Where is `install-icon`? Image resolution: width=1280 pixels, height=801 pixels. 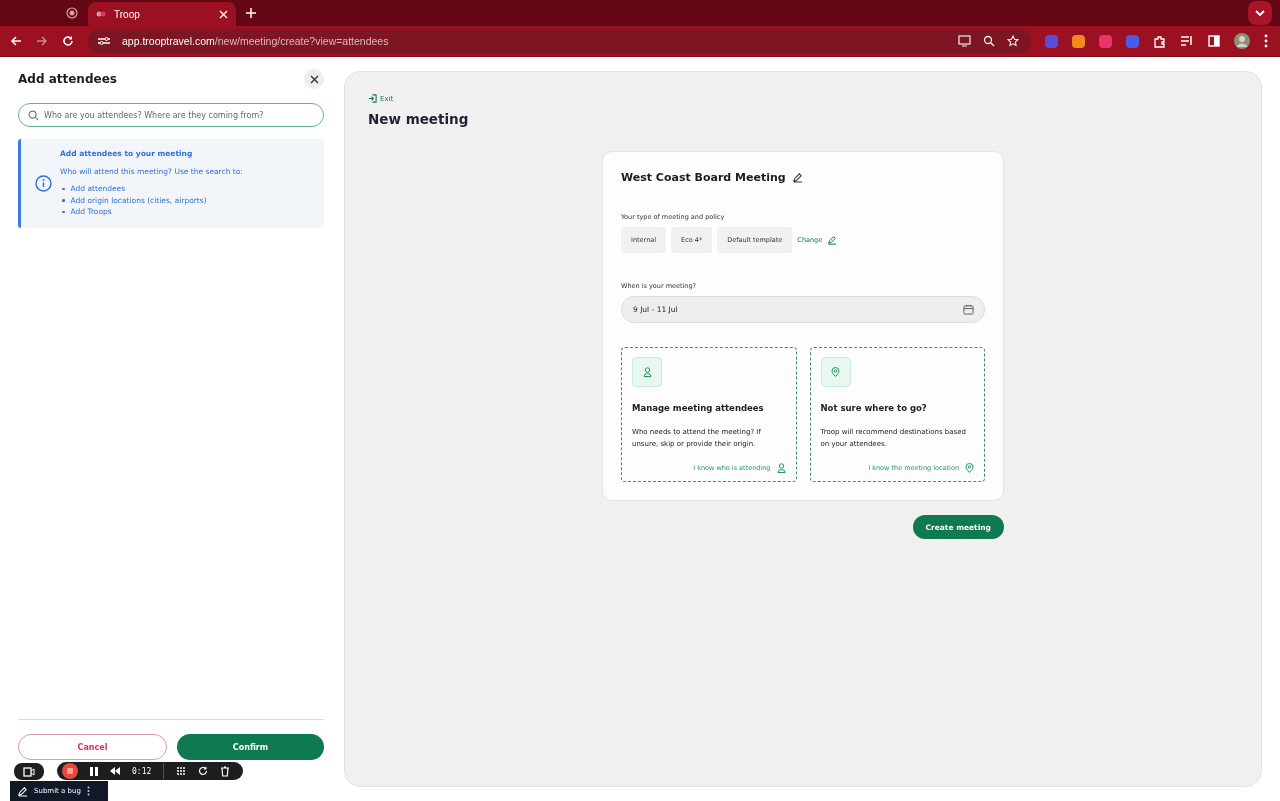 install-icon is located at coordinates (964, 41).